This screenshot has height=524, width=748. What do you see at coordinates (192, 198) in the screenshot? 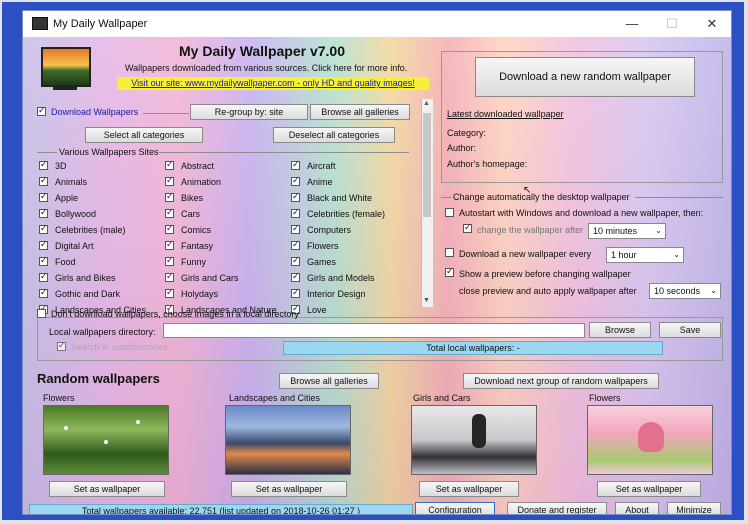
I see `category-label: Bikes` at bounding box center [192, 198].